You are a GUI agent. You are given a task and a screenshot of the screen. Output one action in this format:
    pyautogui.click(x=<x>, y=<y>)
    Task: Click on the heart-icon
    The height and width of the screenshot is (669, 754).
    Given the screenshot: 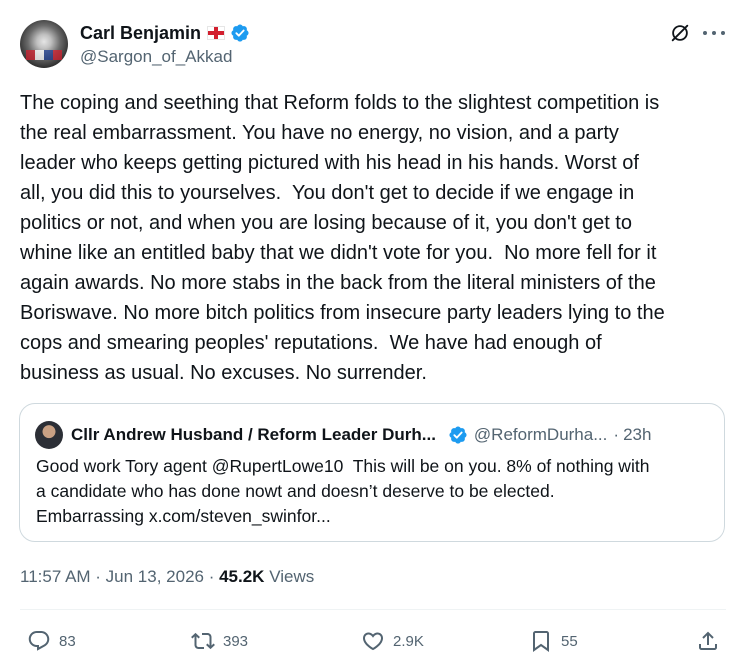 What is the action you would take?
    pyautogui.click(x=373, y=641)
    